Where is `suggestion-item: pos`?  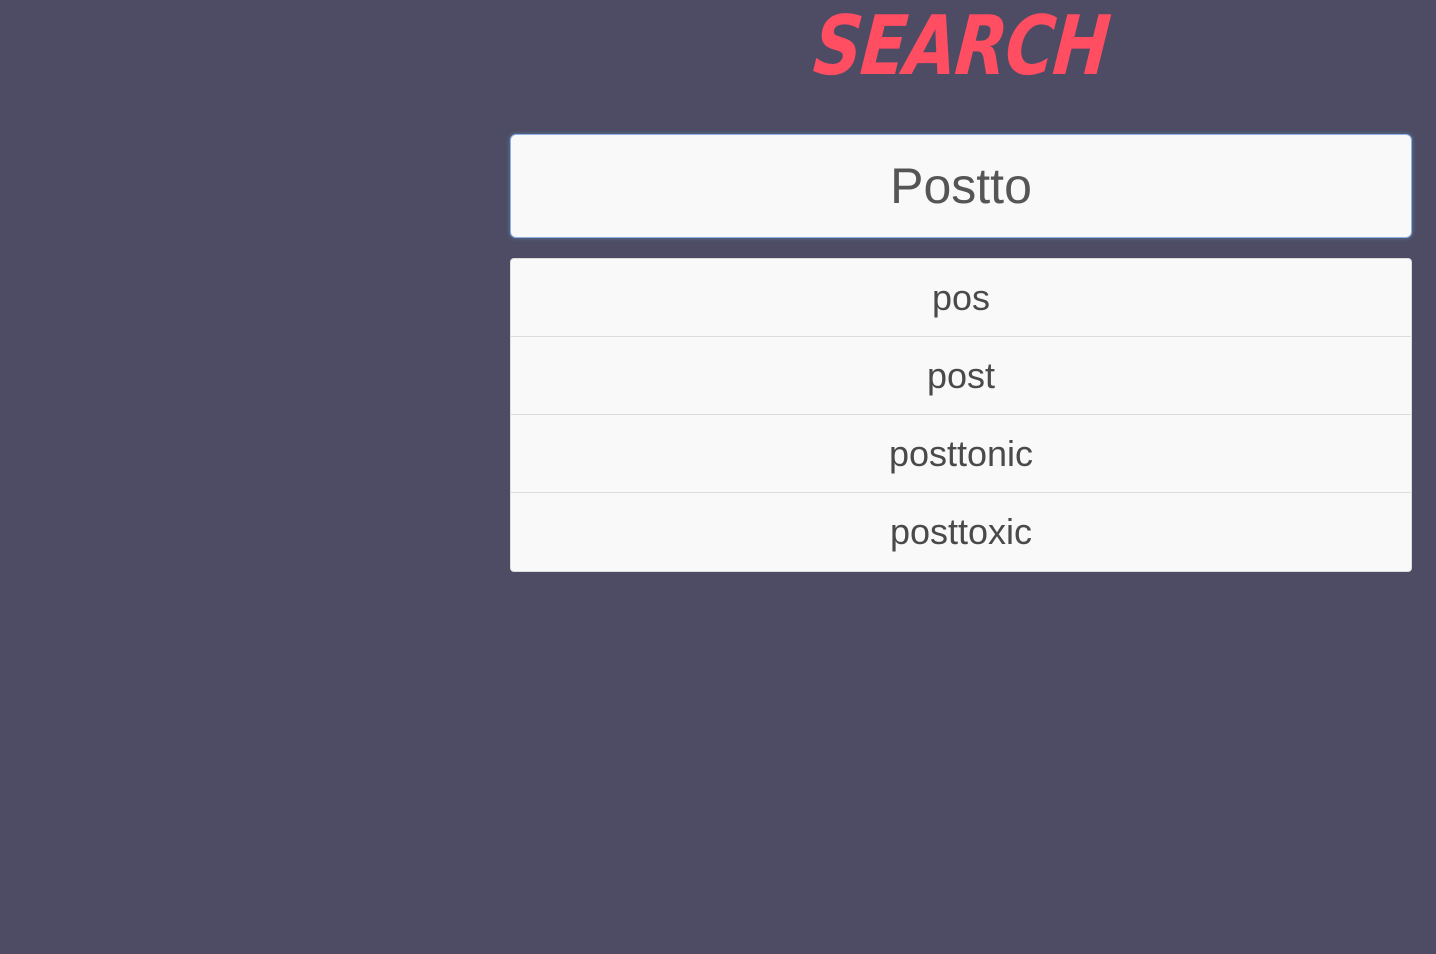
suggestion-item: pos is located at coordinates (961, 298).